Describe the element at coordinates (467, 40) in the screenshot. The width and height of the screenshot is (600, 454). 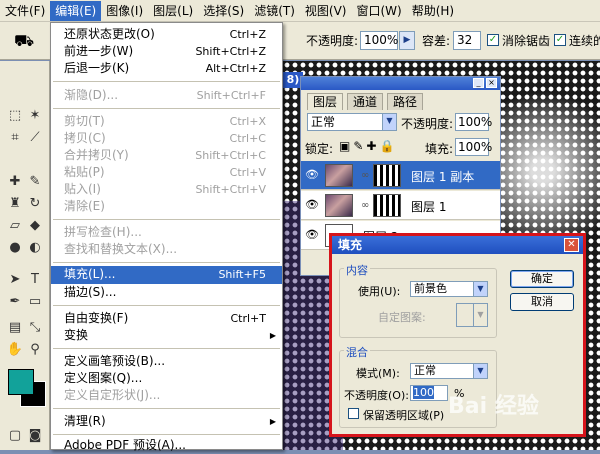
I see `tolerance-input: 32` at that location.